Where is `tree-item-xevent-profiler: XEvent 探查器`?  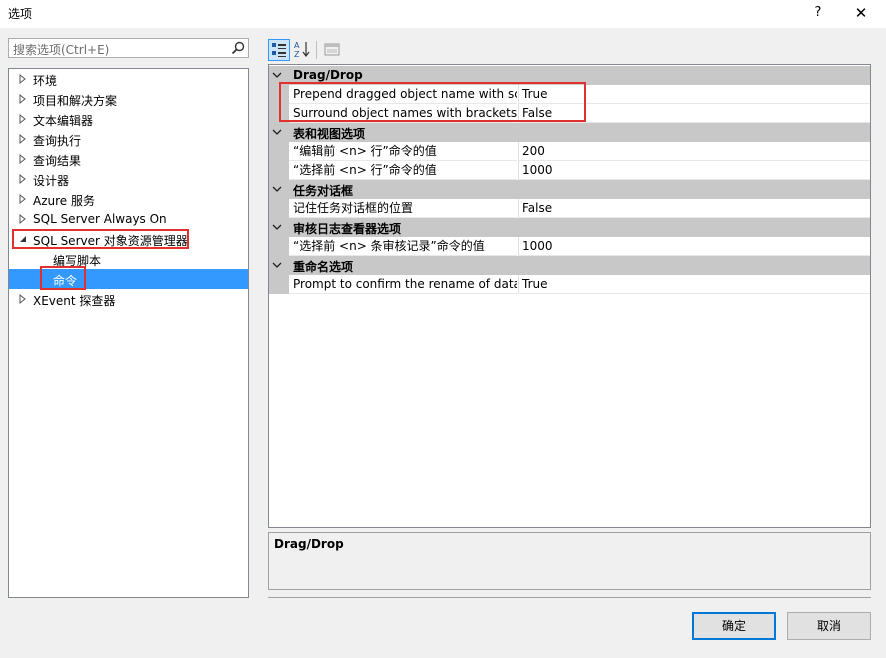 tree-item-xevent-profiler: XEvent 探查器 is located at coordinates (128, 299).